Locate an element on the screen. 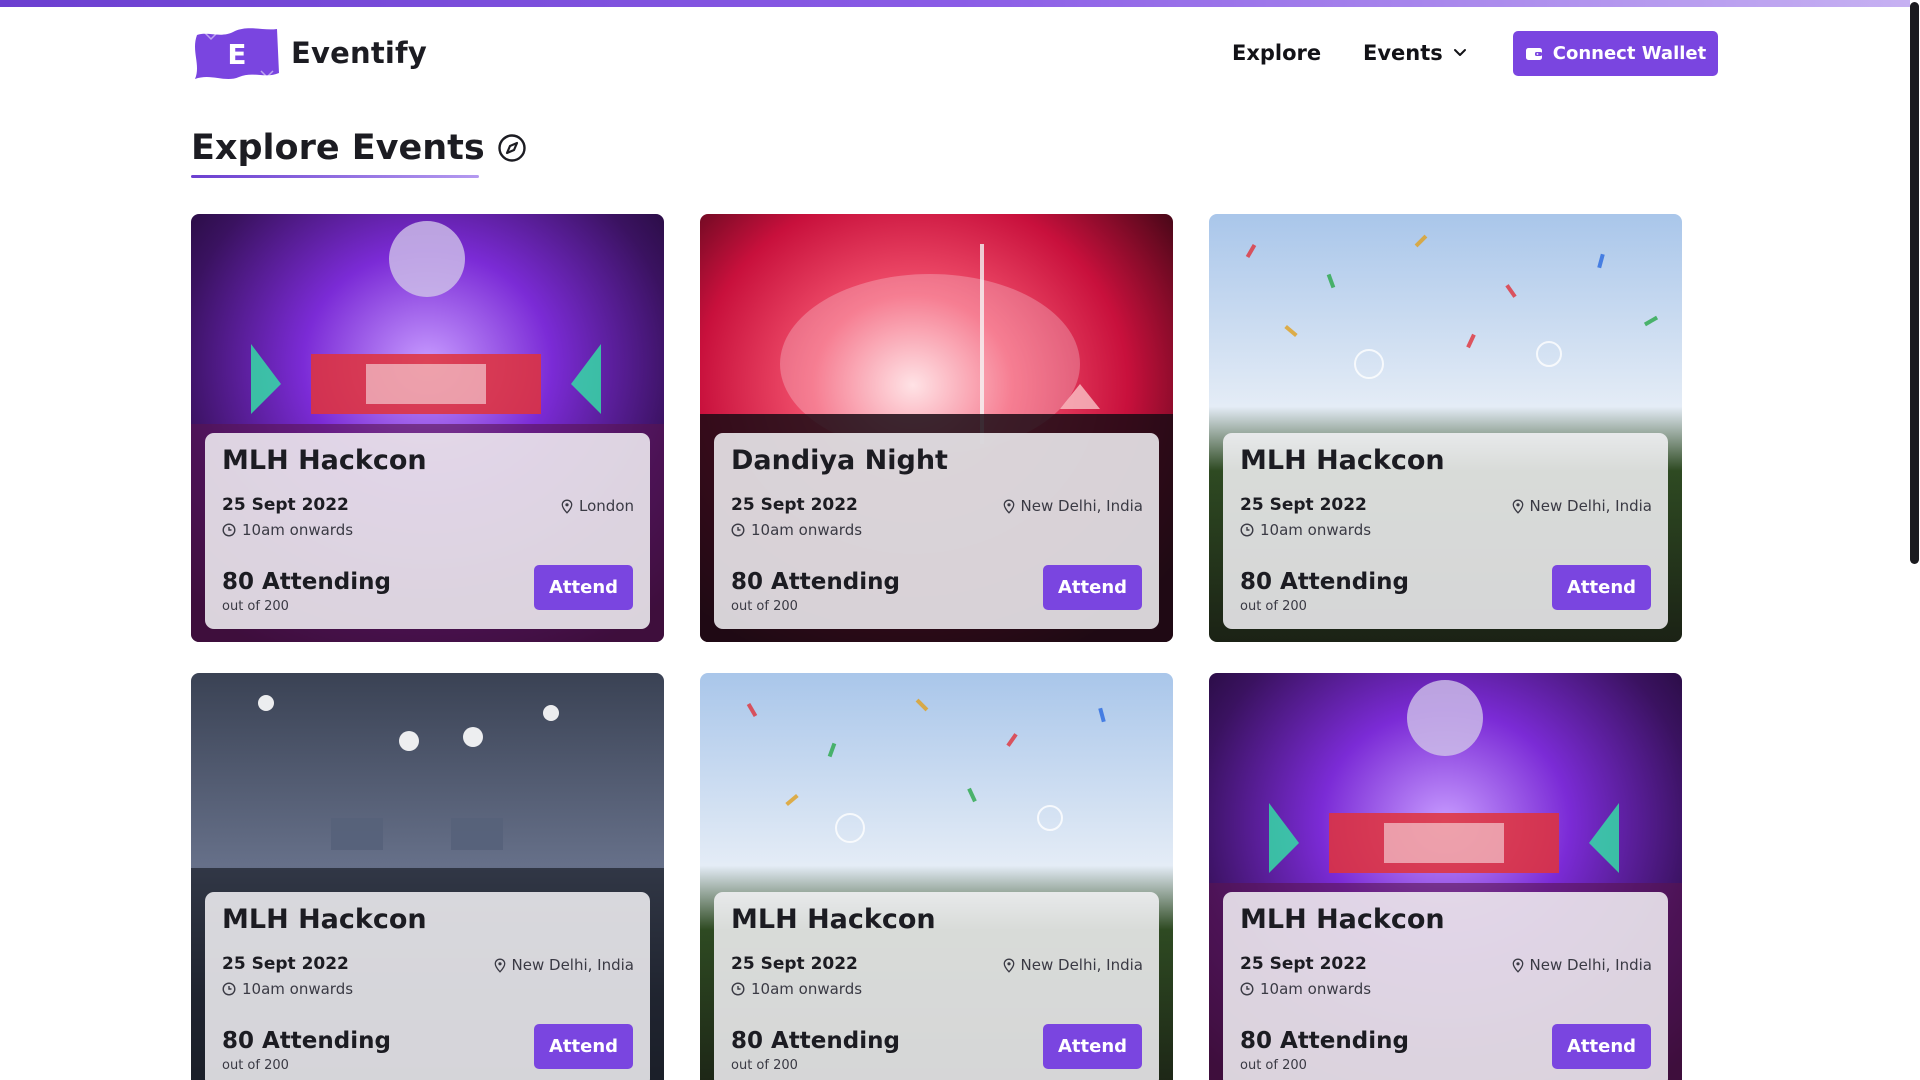 The image size is (1920, 1080). event-location: London is located at coordinates (597, 506).